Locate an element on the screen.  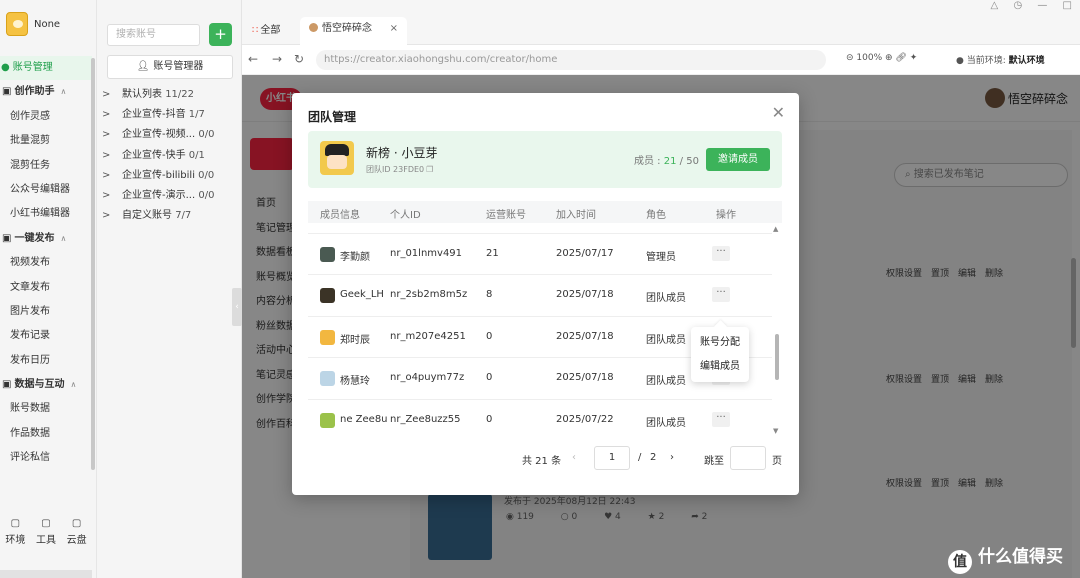
tool-1: ▢ 工具 is located at coordinates (46, 532).